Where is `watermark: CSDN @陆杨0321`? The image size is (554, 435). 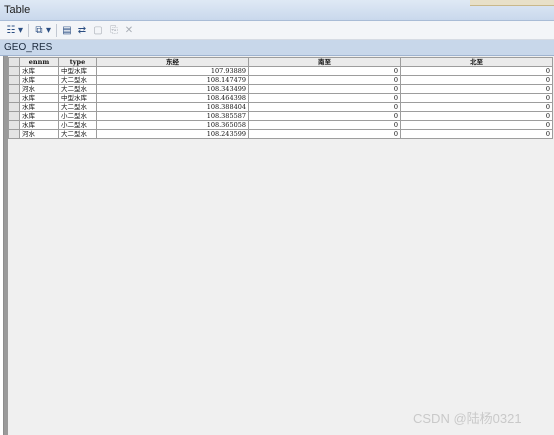 watermark: CSDN @陆杨0321 is located at coordinates (467, 418).